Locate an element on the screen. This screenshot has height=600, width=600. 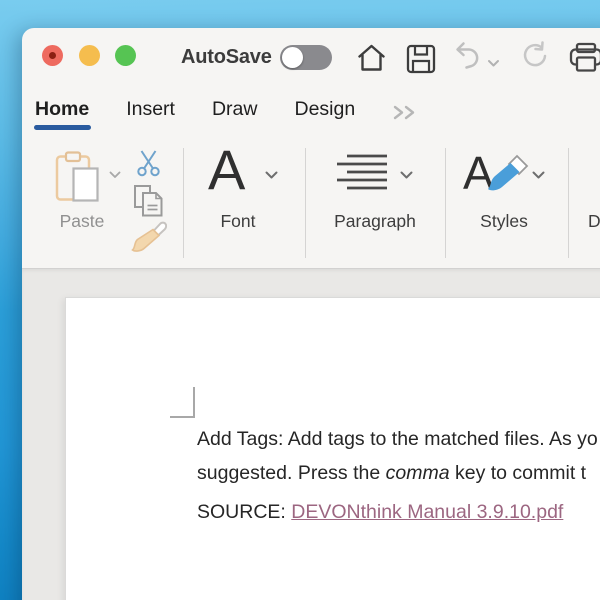
undo-menu-chevron-icon is located at coordinates (493, 64).